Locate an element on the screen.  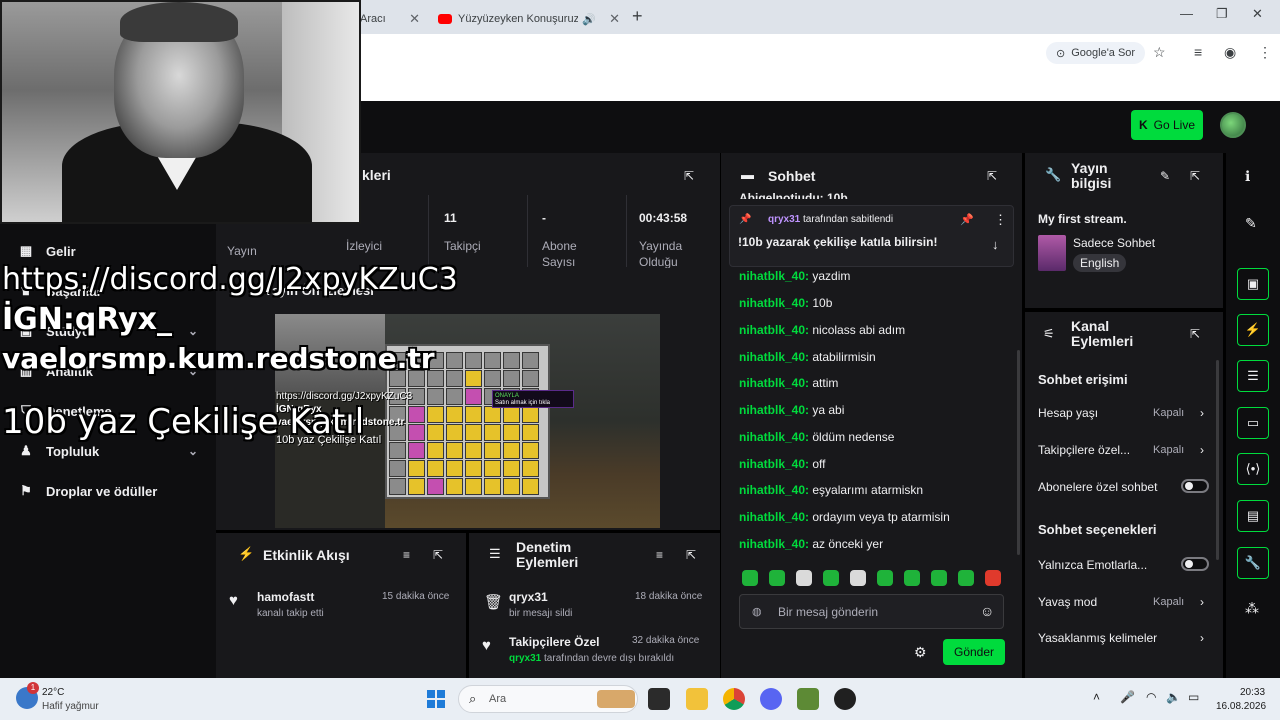
emote-only-toggle is located at coordinates (1195, 564).